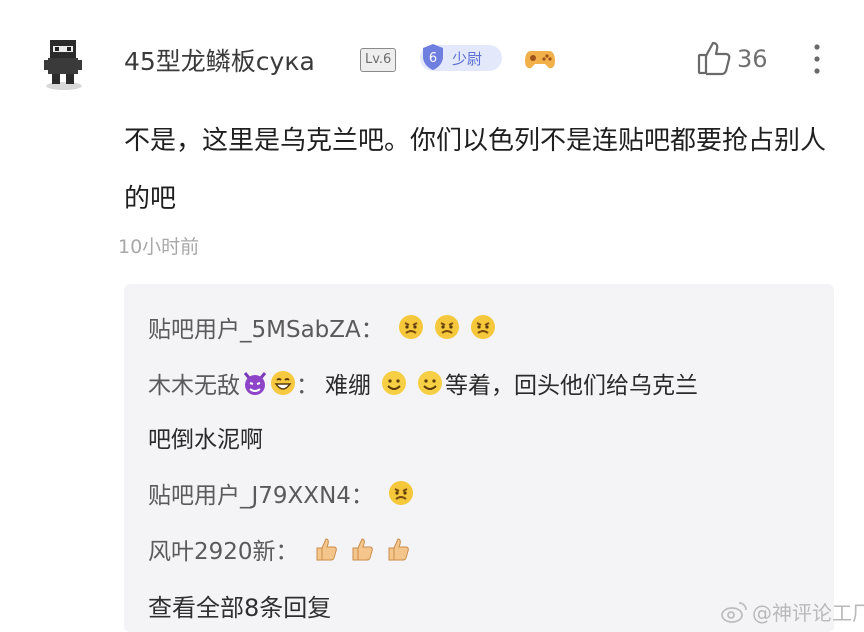 Image resolution: width=864 pixels, height=632 pixels. What do you see at coordinates (571, 386) in the screenshot?
I see `reply-text: 等着，回头他们给乌克兰` at bounding box center [571, 386].